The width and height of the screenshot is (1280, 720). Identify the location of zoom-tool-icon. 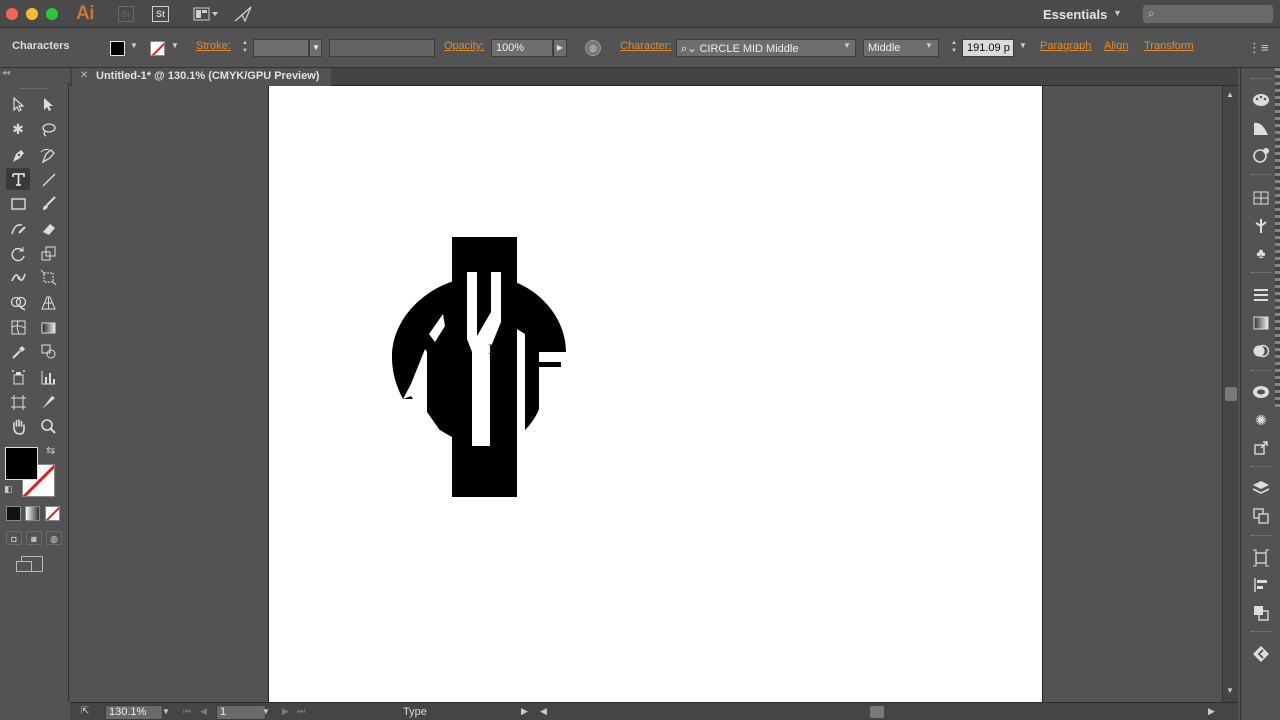
(48, 426).